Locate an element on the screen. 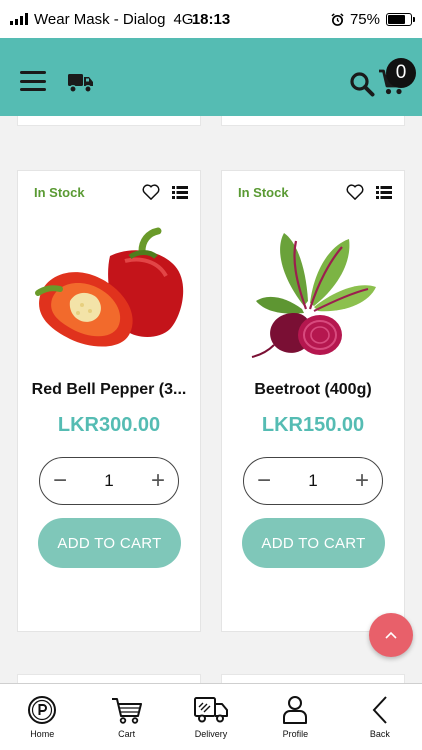  nav-label: Home is located at coordinates (42, 734).